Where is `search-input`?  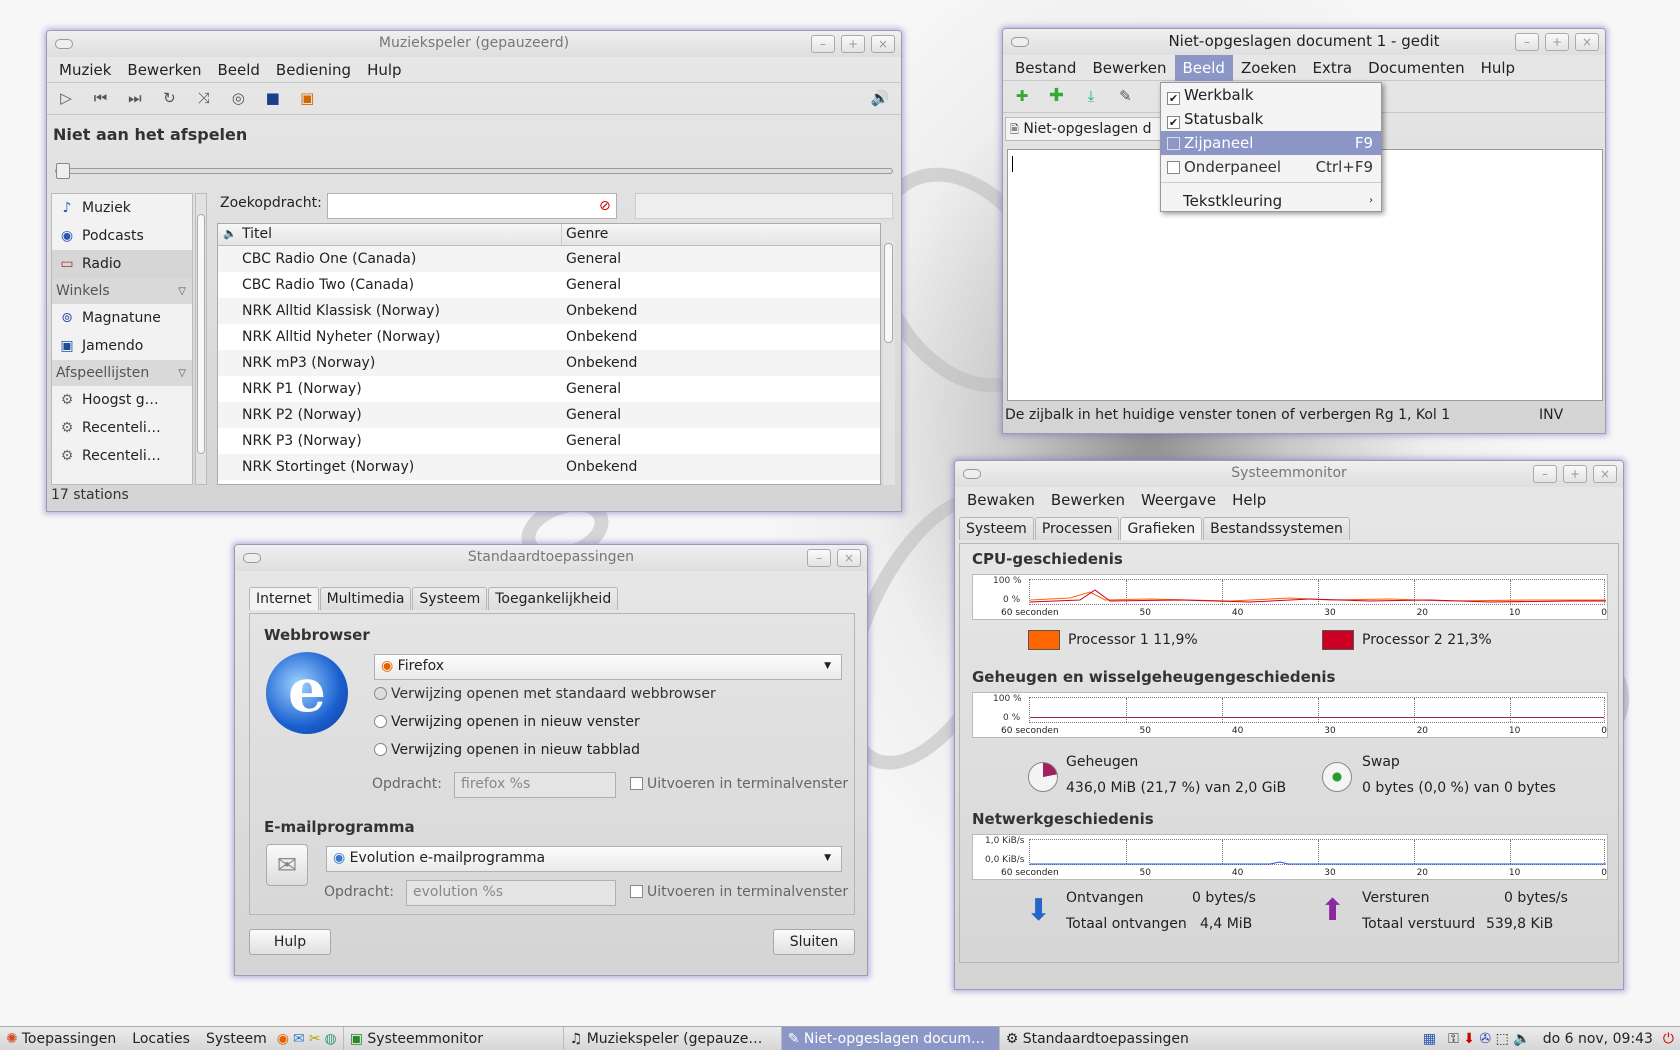
search-input is located at coordinates (472, 206).